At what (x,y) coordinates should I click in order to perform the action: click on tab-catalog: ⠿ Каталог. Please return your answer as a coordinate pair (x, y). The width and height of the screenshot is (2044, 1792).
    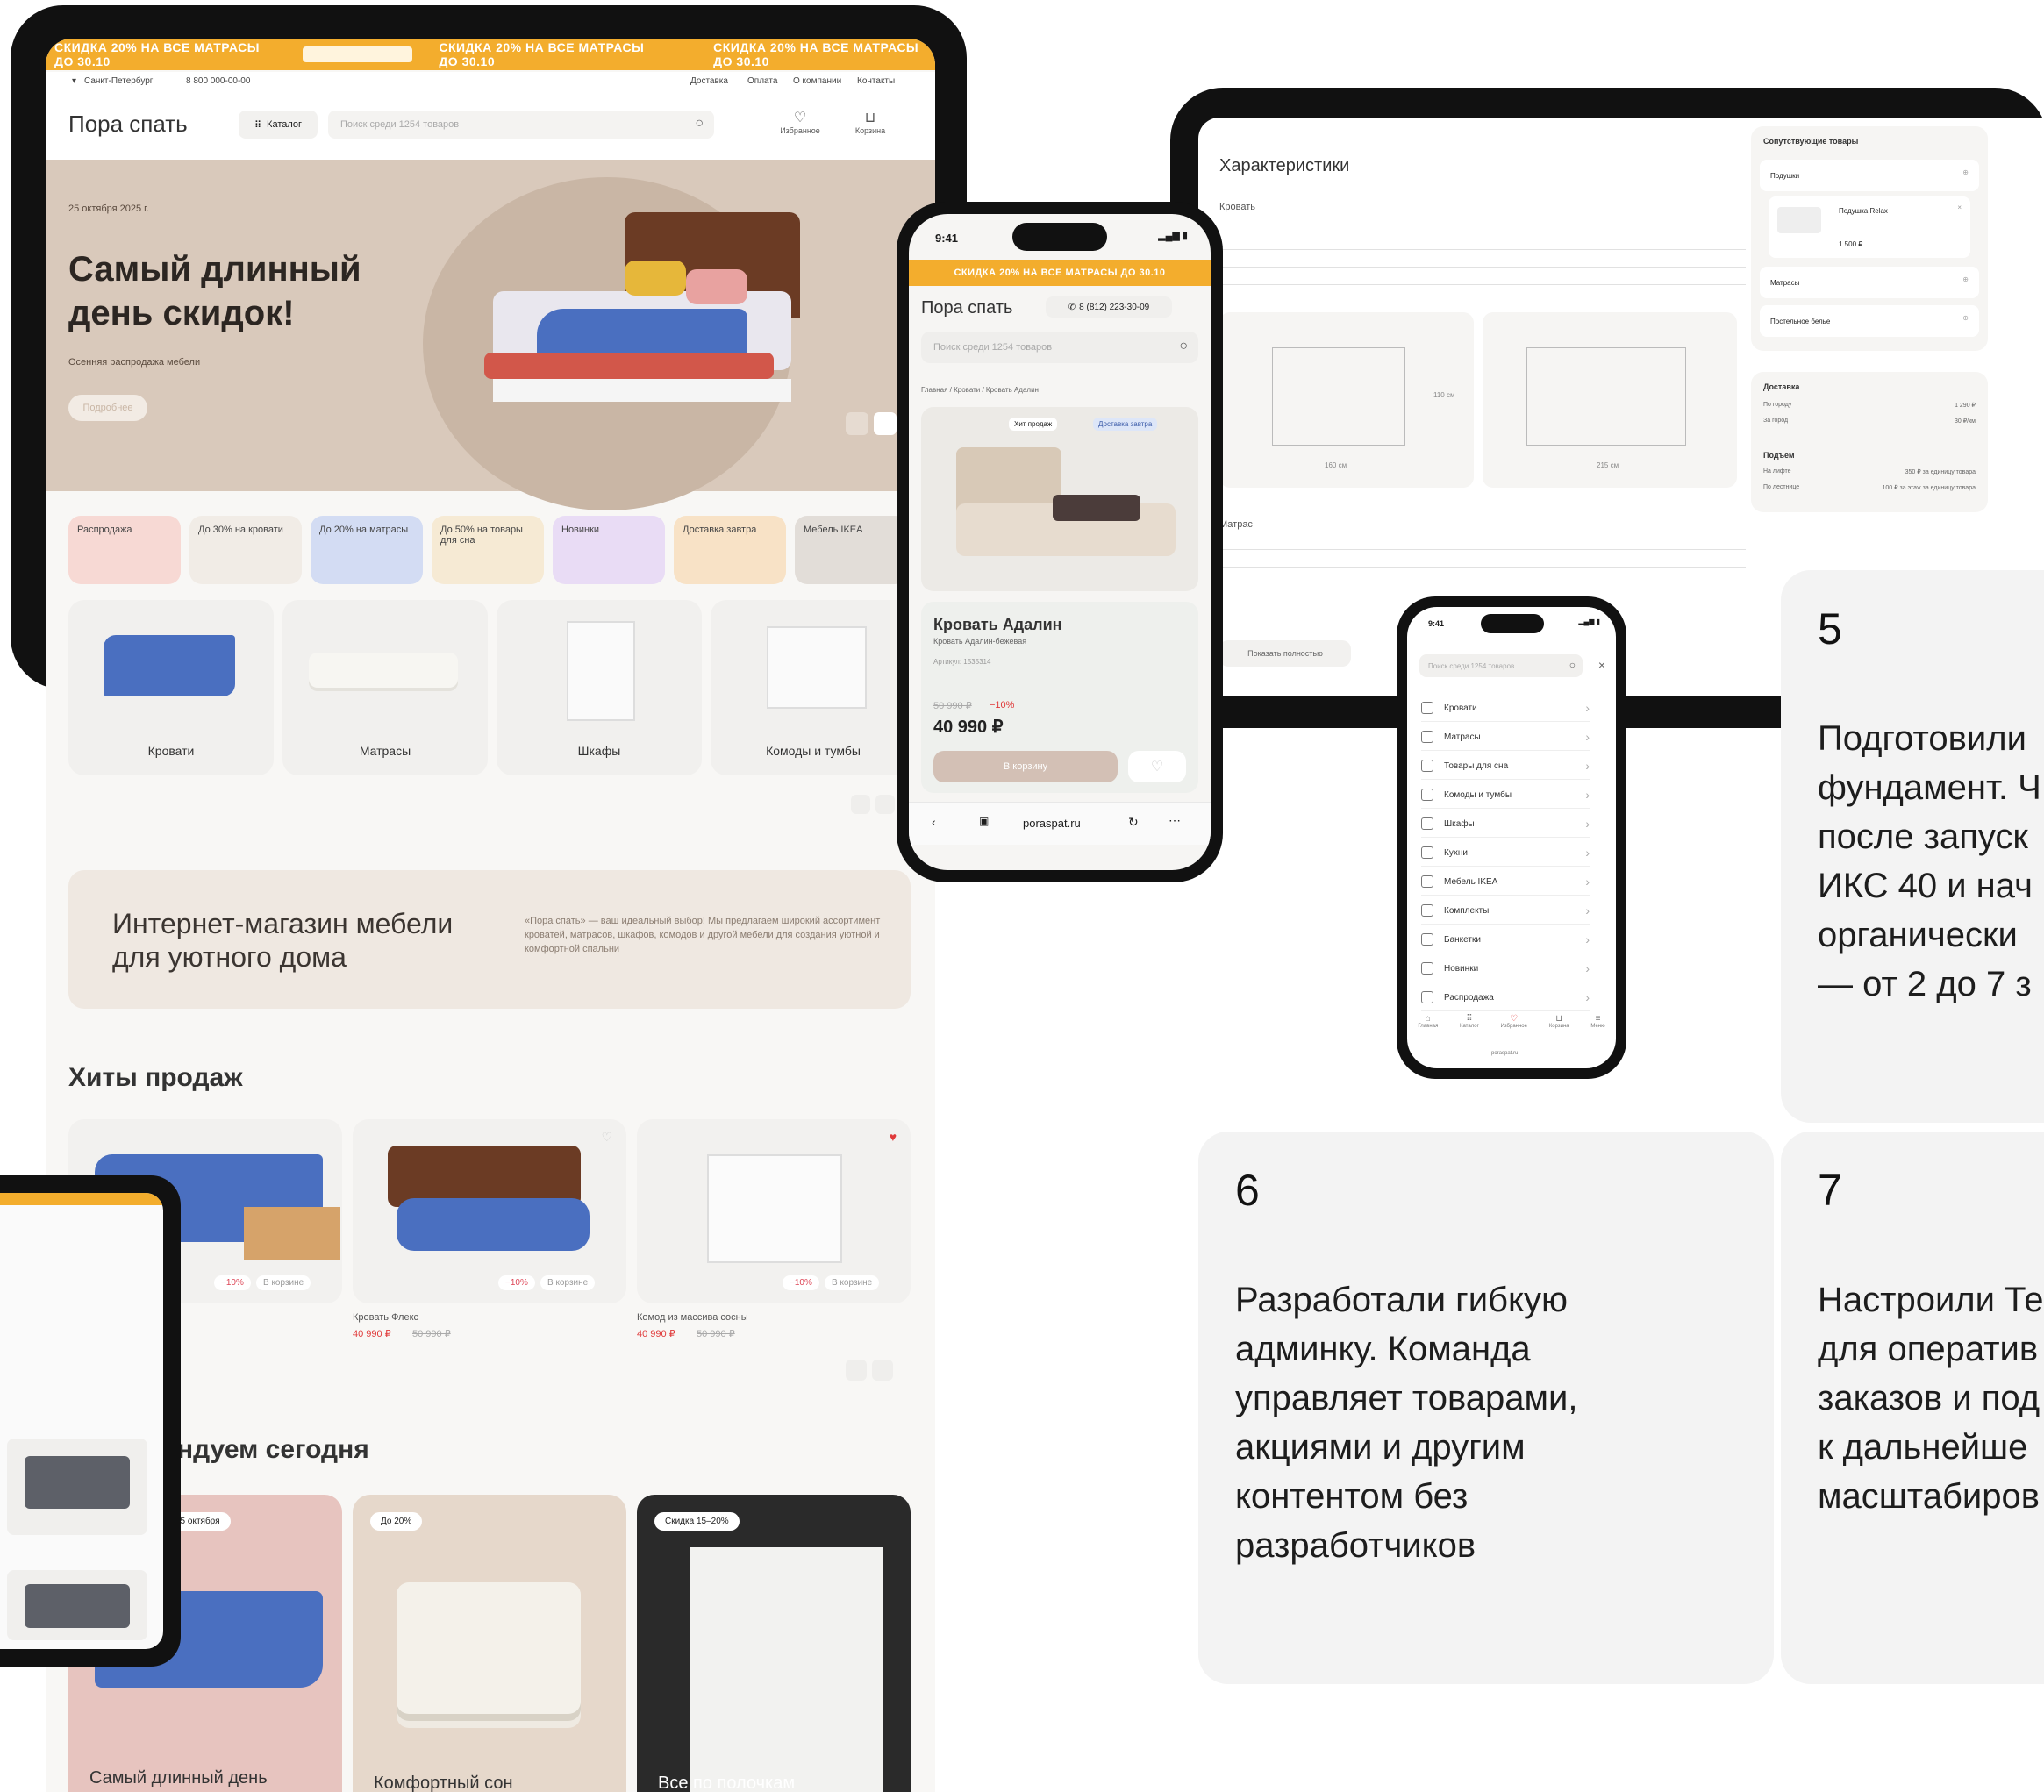
    Looking at the image, I should click on (1469, 1030).